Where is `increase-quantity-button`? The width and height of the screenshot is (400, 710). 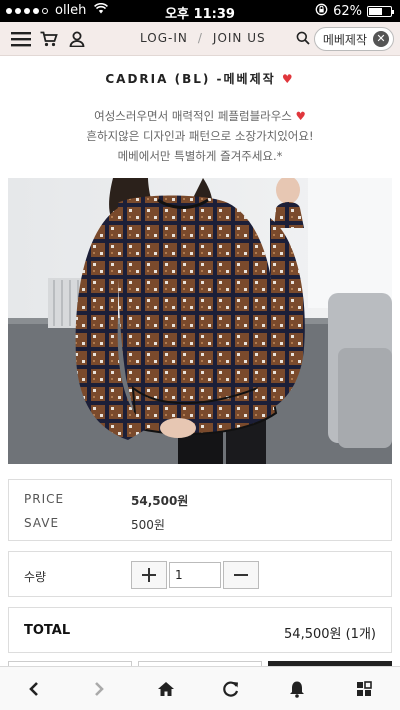 increase-quantity-button is located at coordinates (149, 575).